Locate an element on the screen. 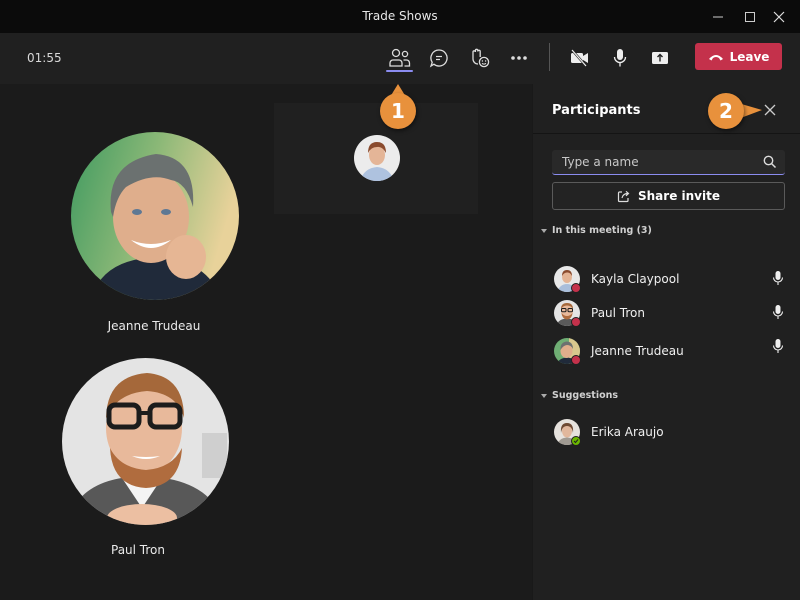 The image size is (800, 600). maximize-icon is located at coordinates (750, 16).